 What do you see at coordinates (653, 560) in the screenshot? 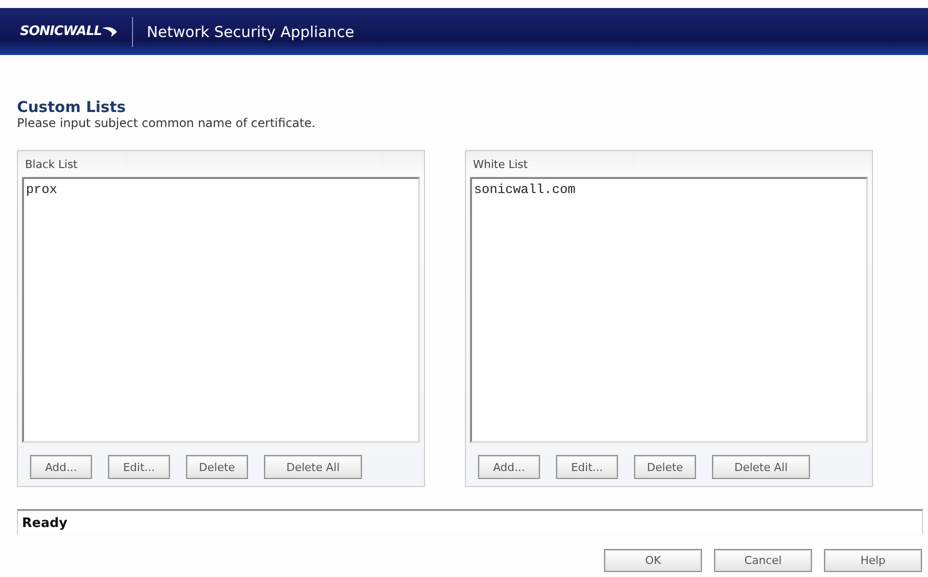
I see `ok-button: OK` at bounding box center [653, 560].